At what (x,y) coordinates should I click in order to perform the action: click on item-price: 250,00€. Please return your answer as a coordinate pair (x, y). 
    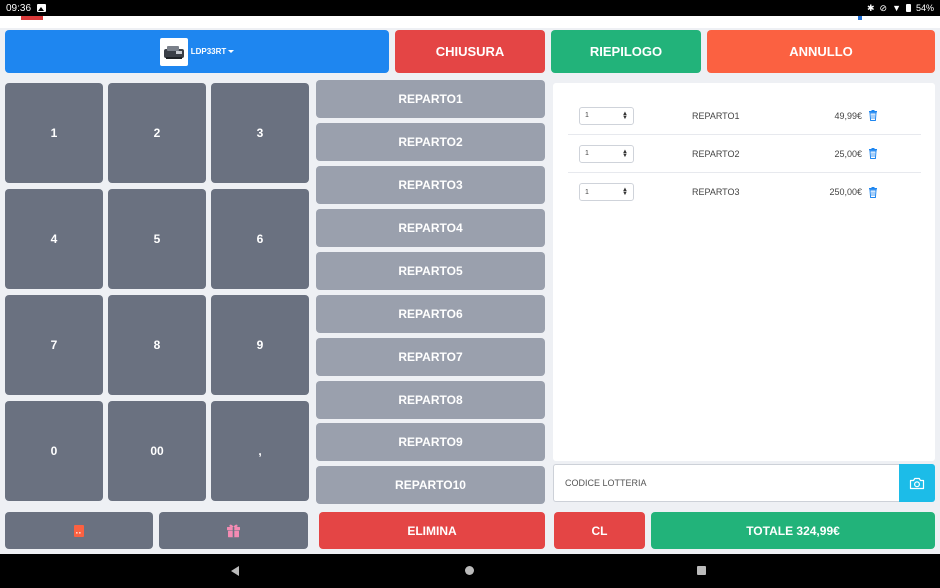
    Looking at the image, I should click on (845, 192).